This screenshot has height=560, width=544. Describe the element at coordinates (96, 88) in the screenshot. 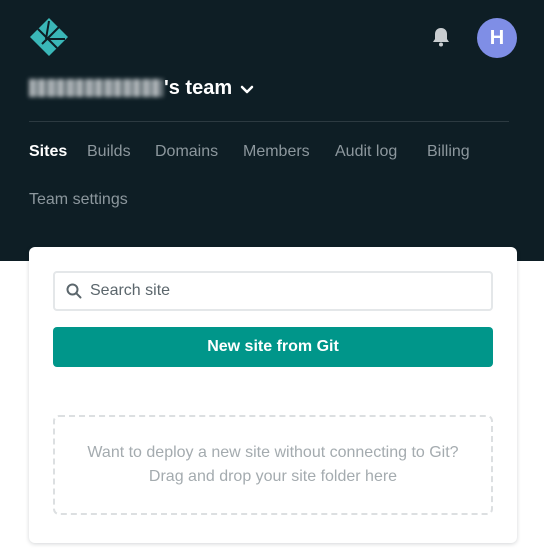

I see `redacted-team-name` at that location.